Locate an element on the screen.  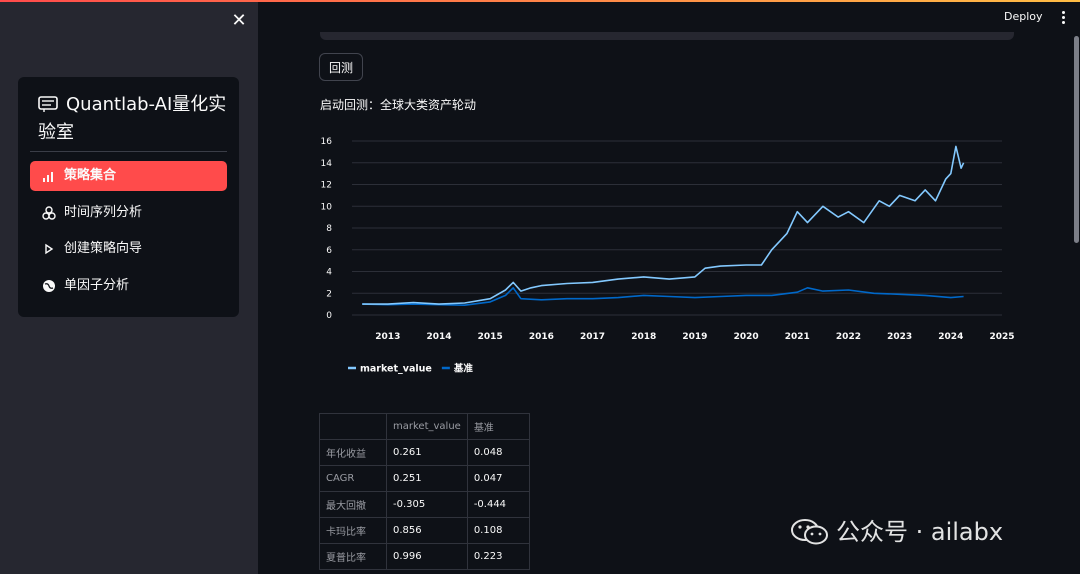
legend-label: market_value is located at coordinates (396, 369).